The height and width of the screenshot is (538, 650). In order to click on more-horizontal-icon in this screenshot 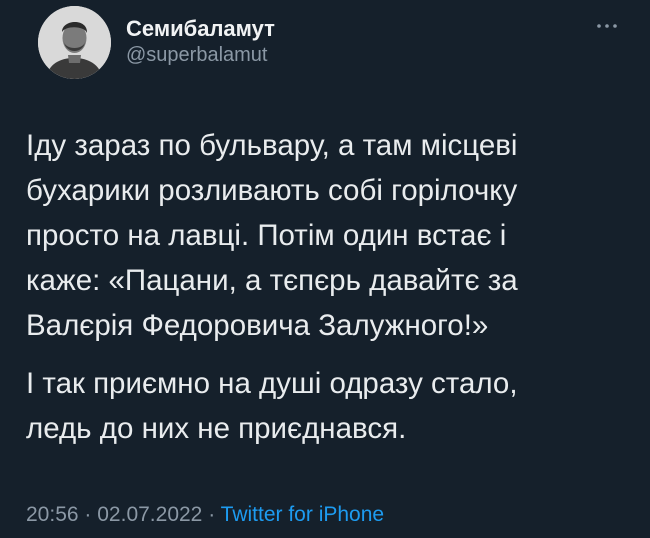, I will do `click(607, 23)`.